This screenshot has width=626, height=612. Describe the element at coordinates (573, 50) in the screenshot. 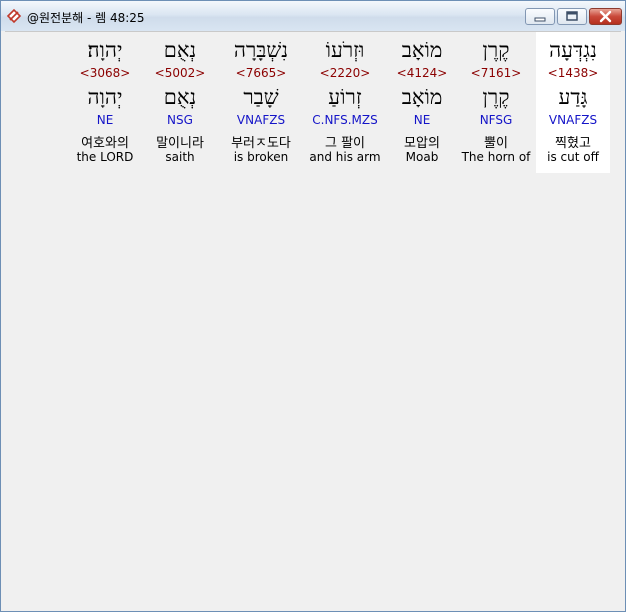

I see `hebrew-word: נִגְדְּעָה` at that location.